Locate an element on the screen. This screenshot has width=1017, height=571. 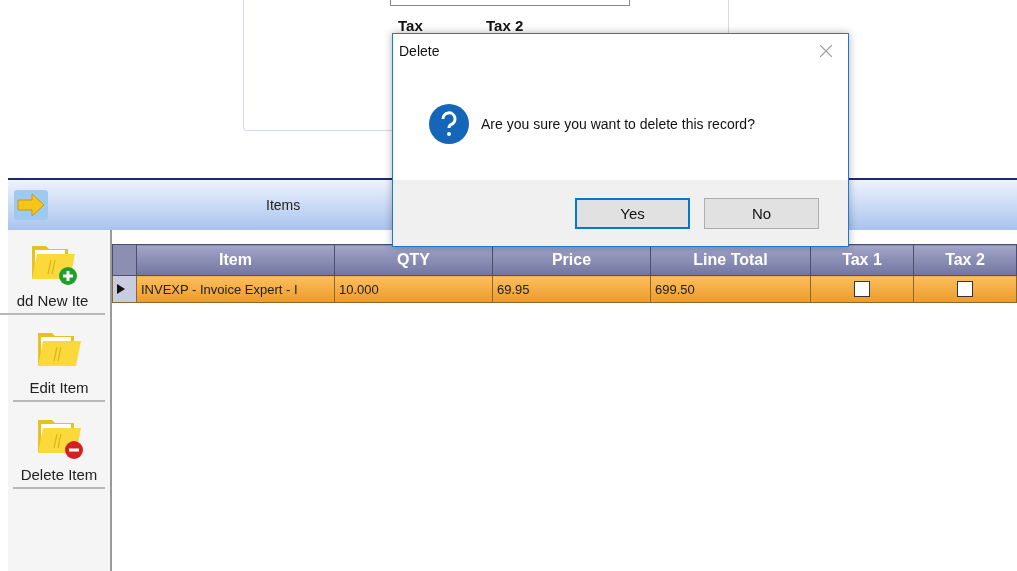
close-icon is located at coordinates (826, 51).